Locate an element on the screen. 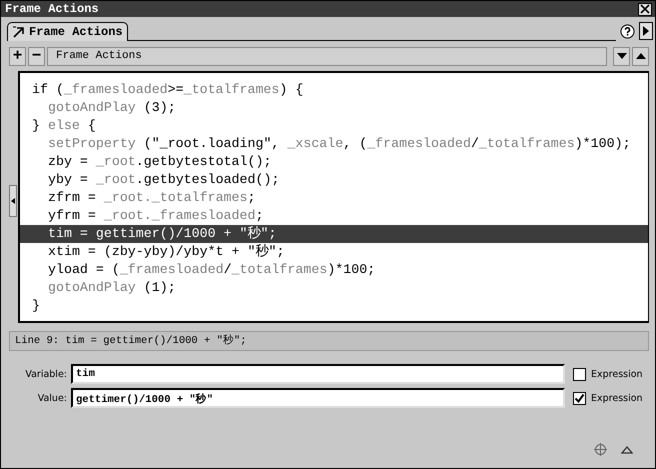 The height and width of the screenshot is (469, 656). triangle-down-icon is located at coordinates (621, 56).